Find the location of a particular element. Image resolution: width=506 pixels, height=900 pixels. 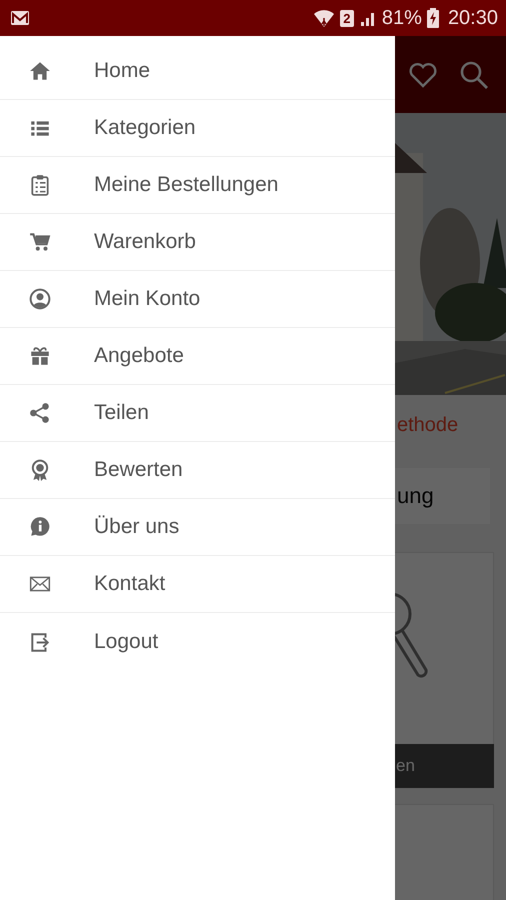

info-bubble-icon is located at coordinates (40, 527).